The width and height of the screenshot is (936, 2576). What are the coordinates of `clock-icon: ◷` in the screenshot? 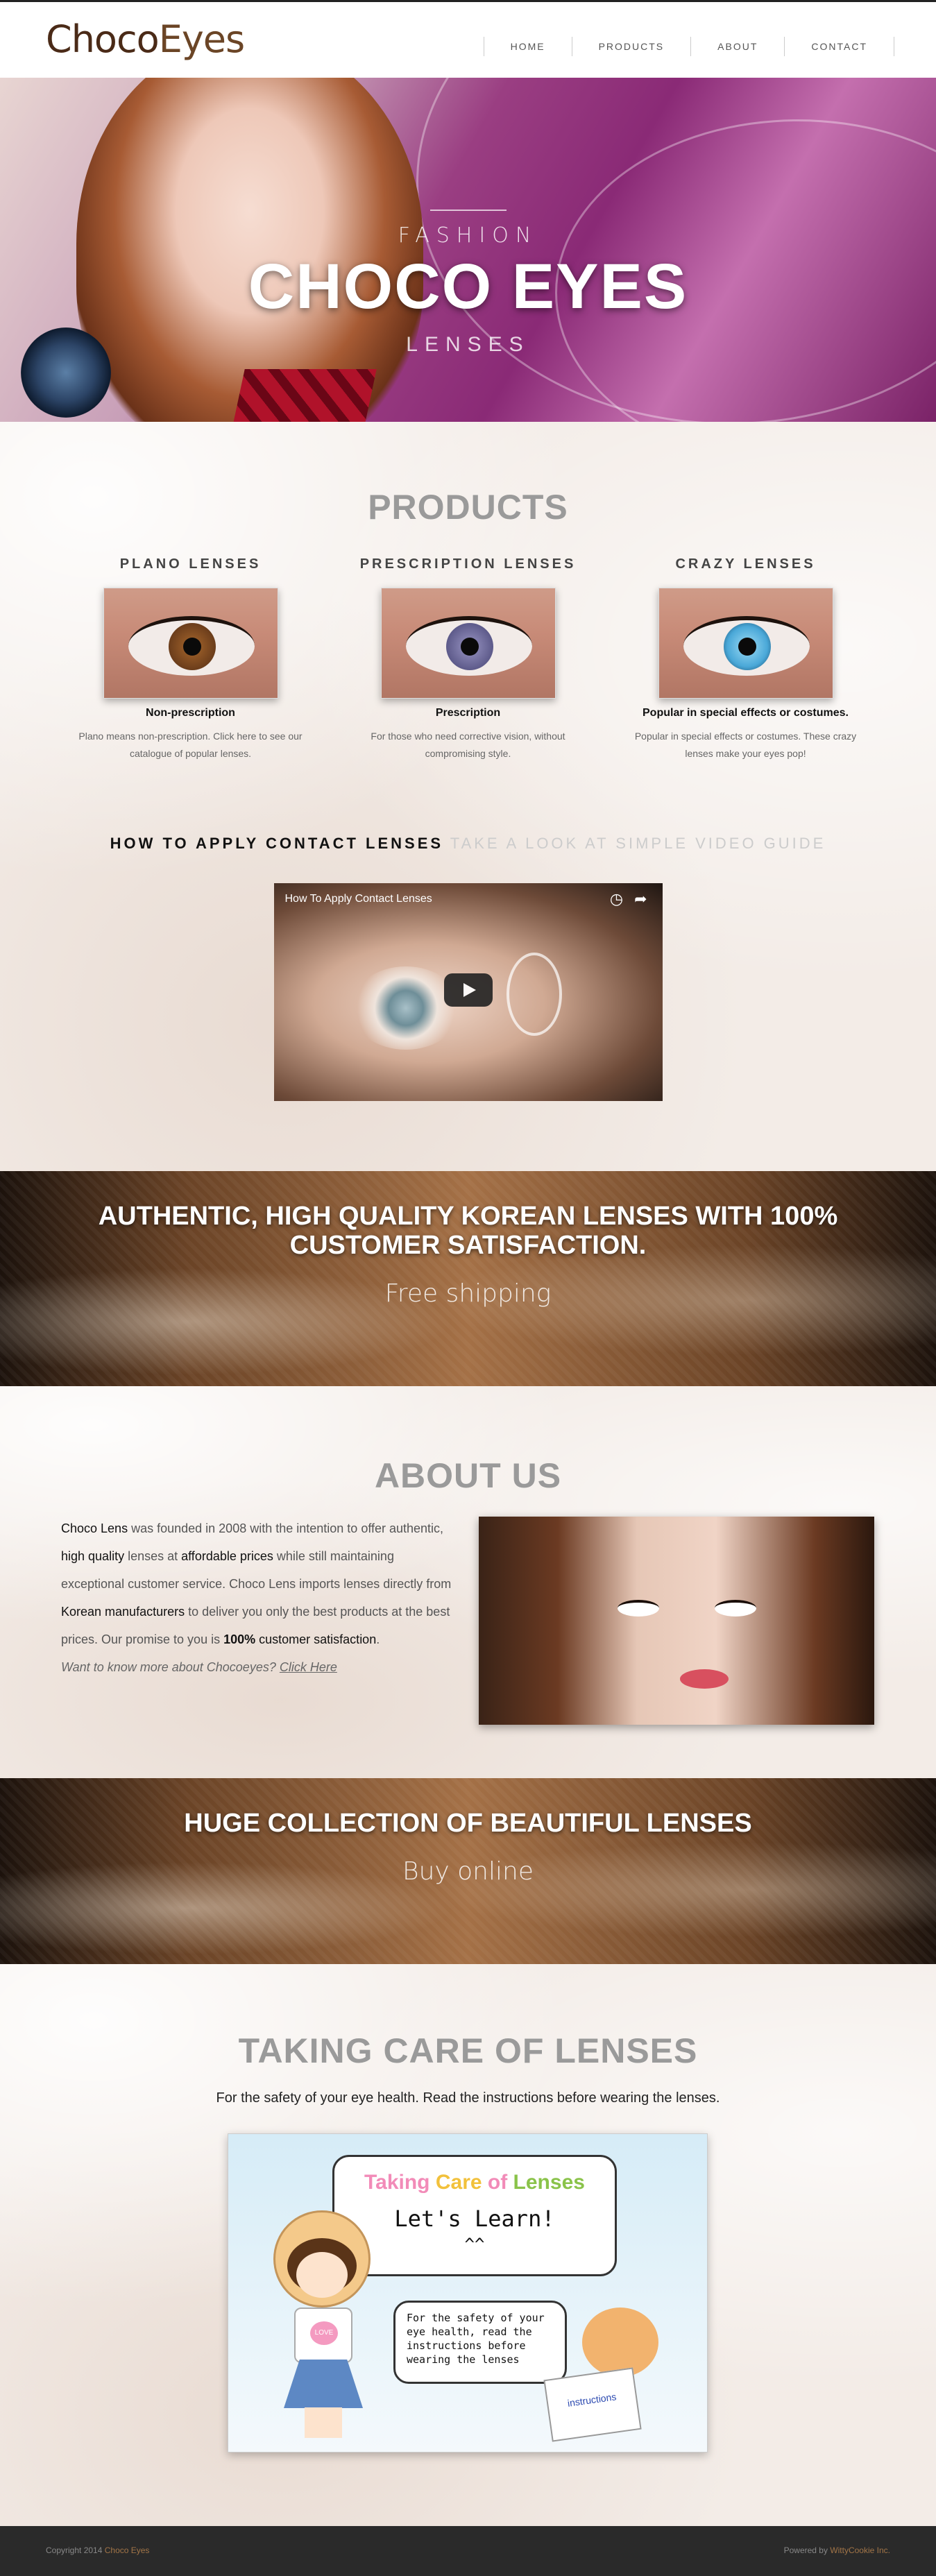 It's located at (616, 899).